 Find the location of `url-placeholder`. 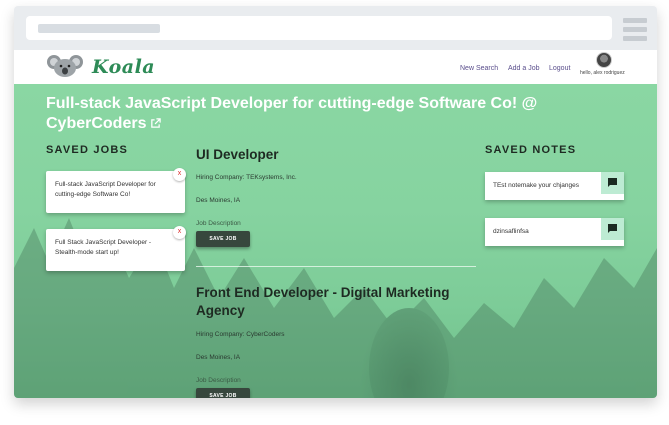

url-placeholder is located at coordinates (99, 28).